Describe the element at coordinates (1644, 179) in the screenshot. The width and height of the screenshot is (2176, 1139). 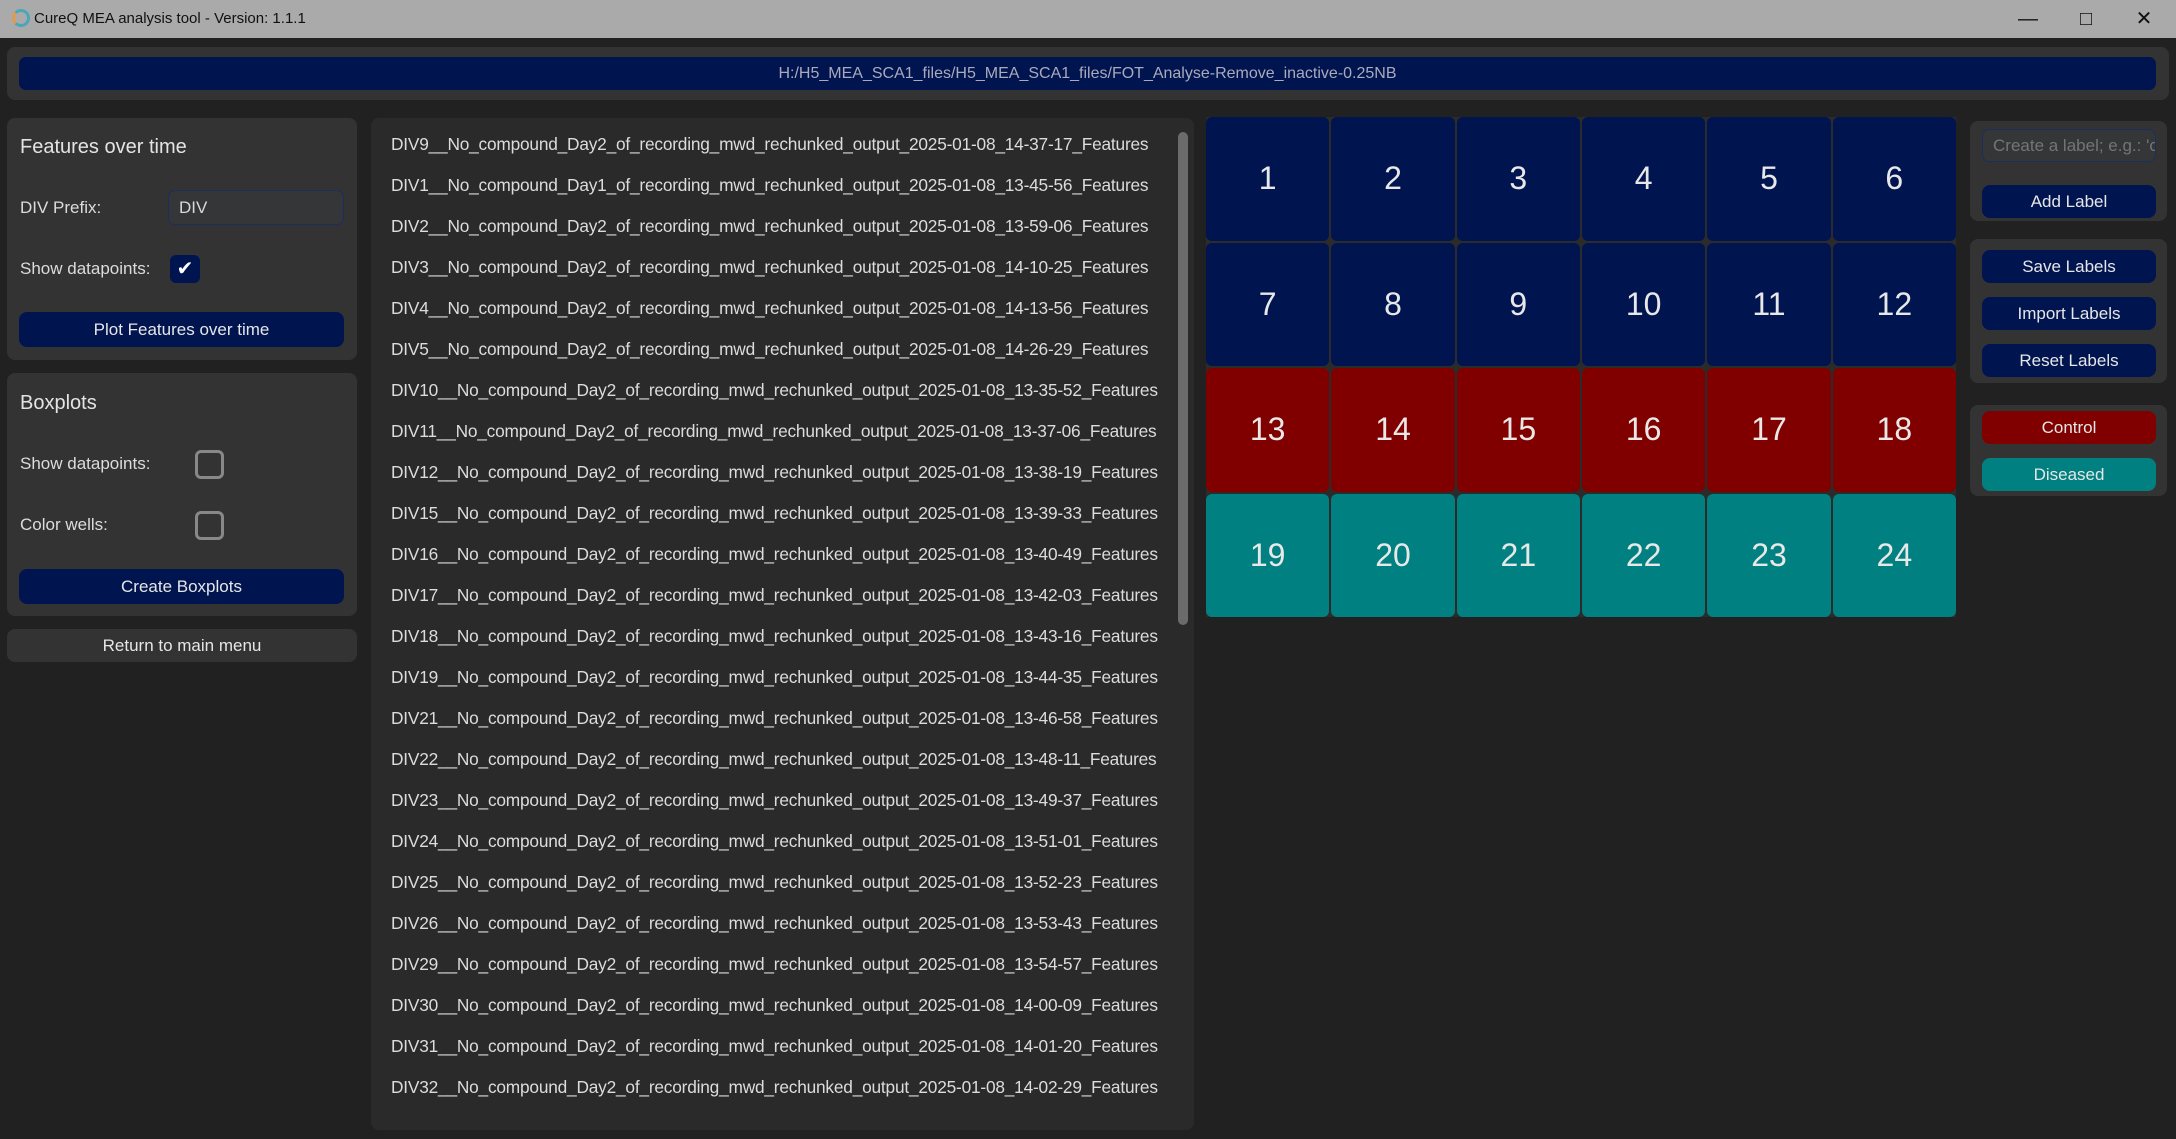
I see `well-4: 4` at that location.